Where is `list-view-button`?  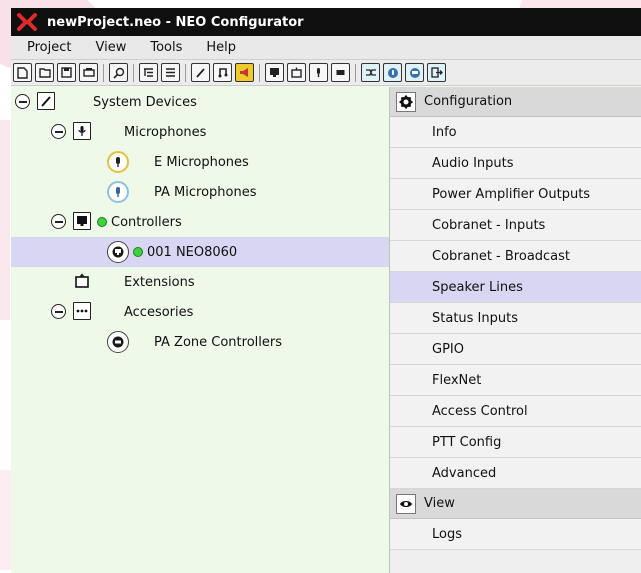
list-view-button is located at coordinates (170, 72).